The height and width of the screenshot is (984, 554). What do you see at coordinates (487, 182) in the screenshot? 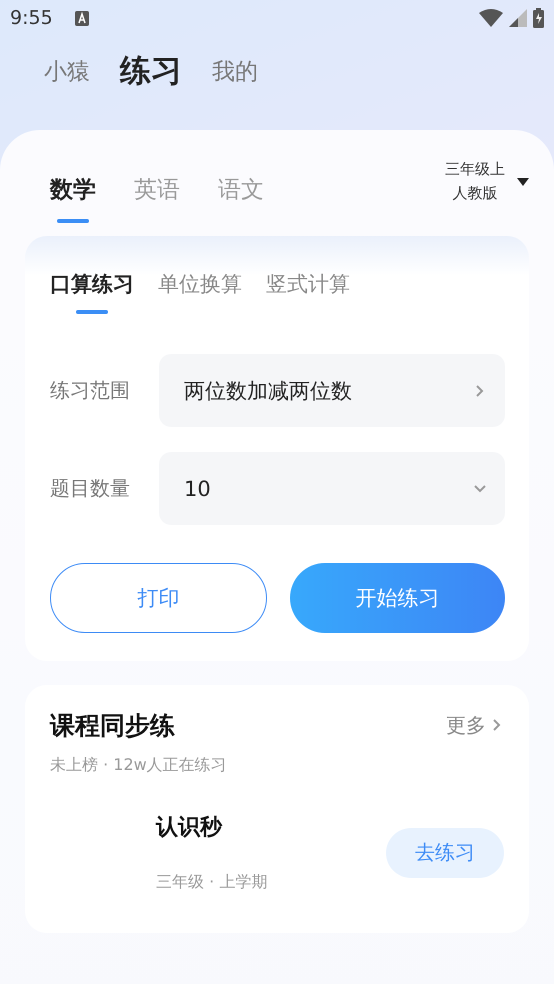
I see `grade-selector: 三年级上 人教版` at bounding box center [487, 182].